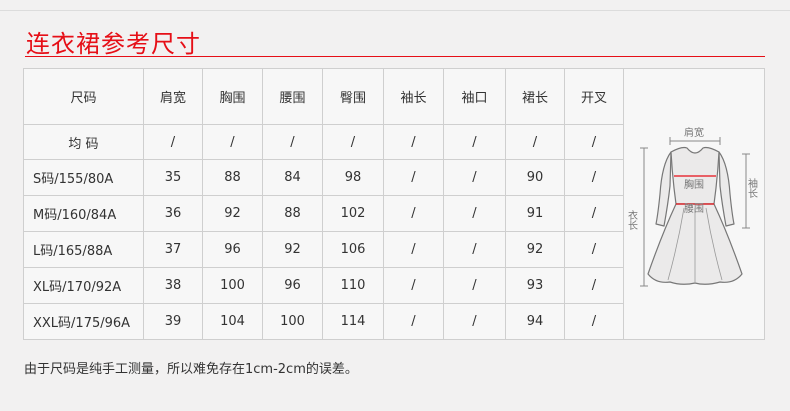 The width and height of the screenshot is (790, 411). Describe the element at coordinates (752, 187) in the screenshot. I see `sleeve-length-label: 袖长` at that location.